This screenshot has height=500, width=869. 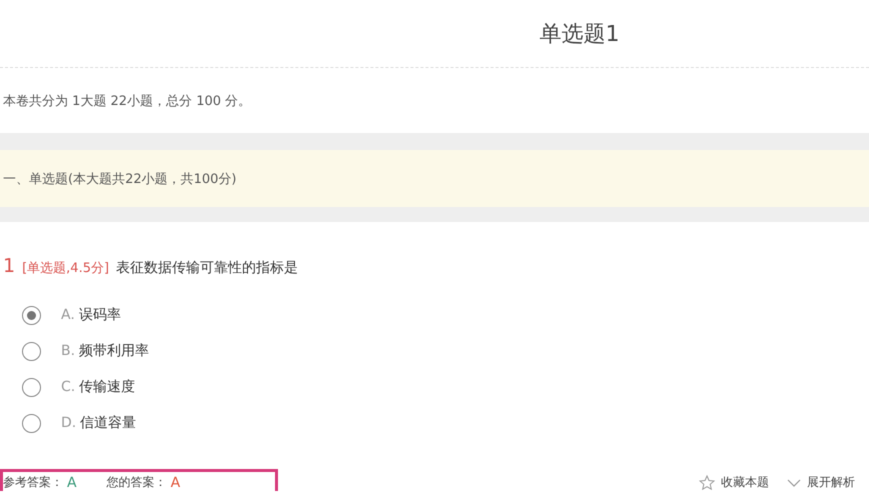 What do you see at coordinates (207, 268) in the screenshot?
I see `question-text: 表征数据传输可靠性的指标是` at bounding box center [207, 268].